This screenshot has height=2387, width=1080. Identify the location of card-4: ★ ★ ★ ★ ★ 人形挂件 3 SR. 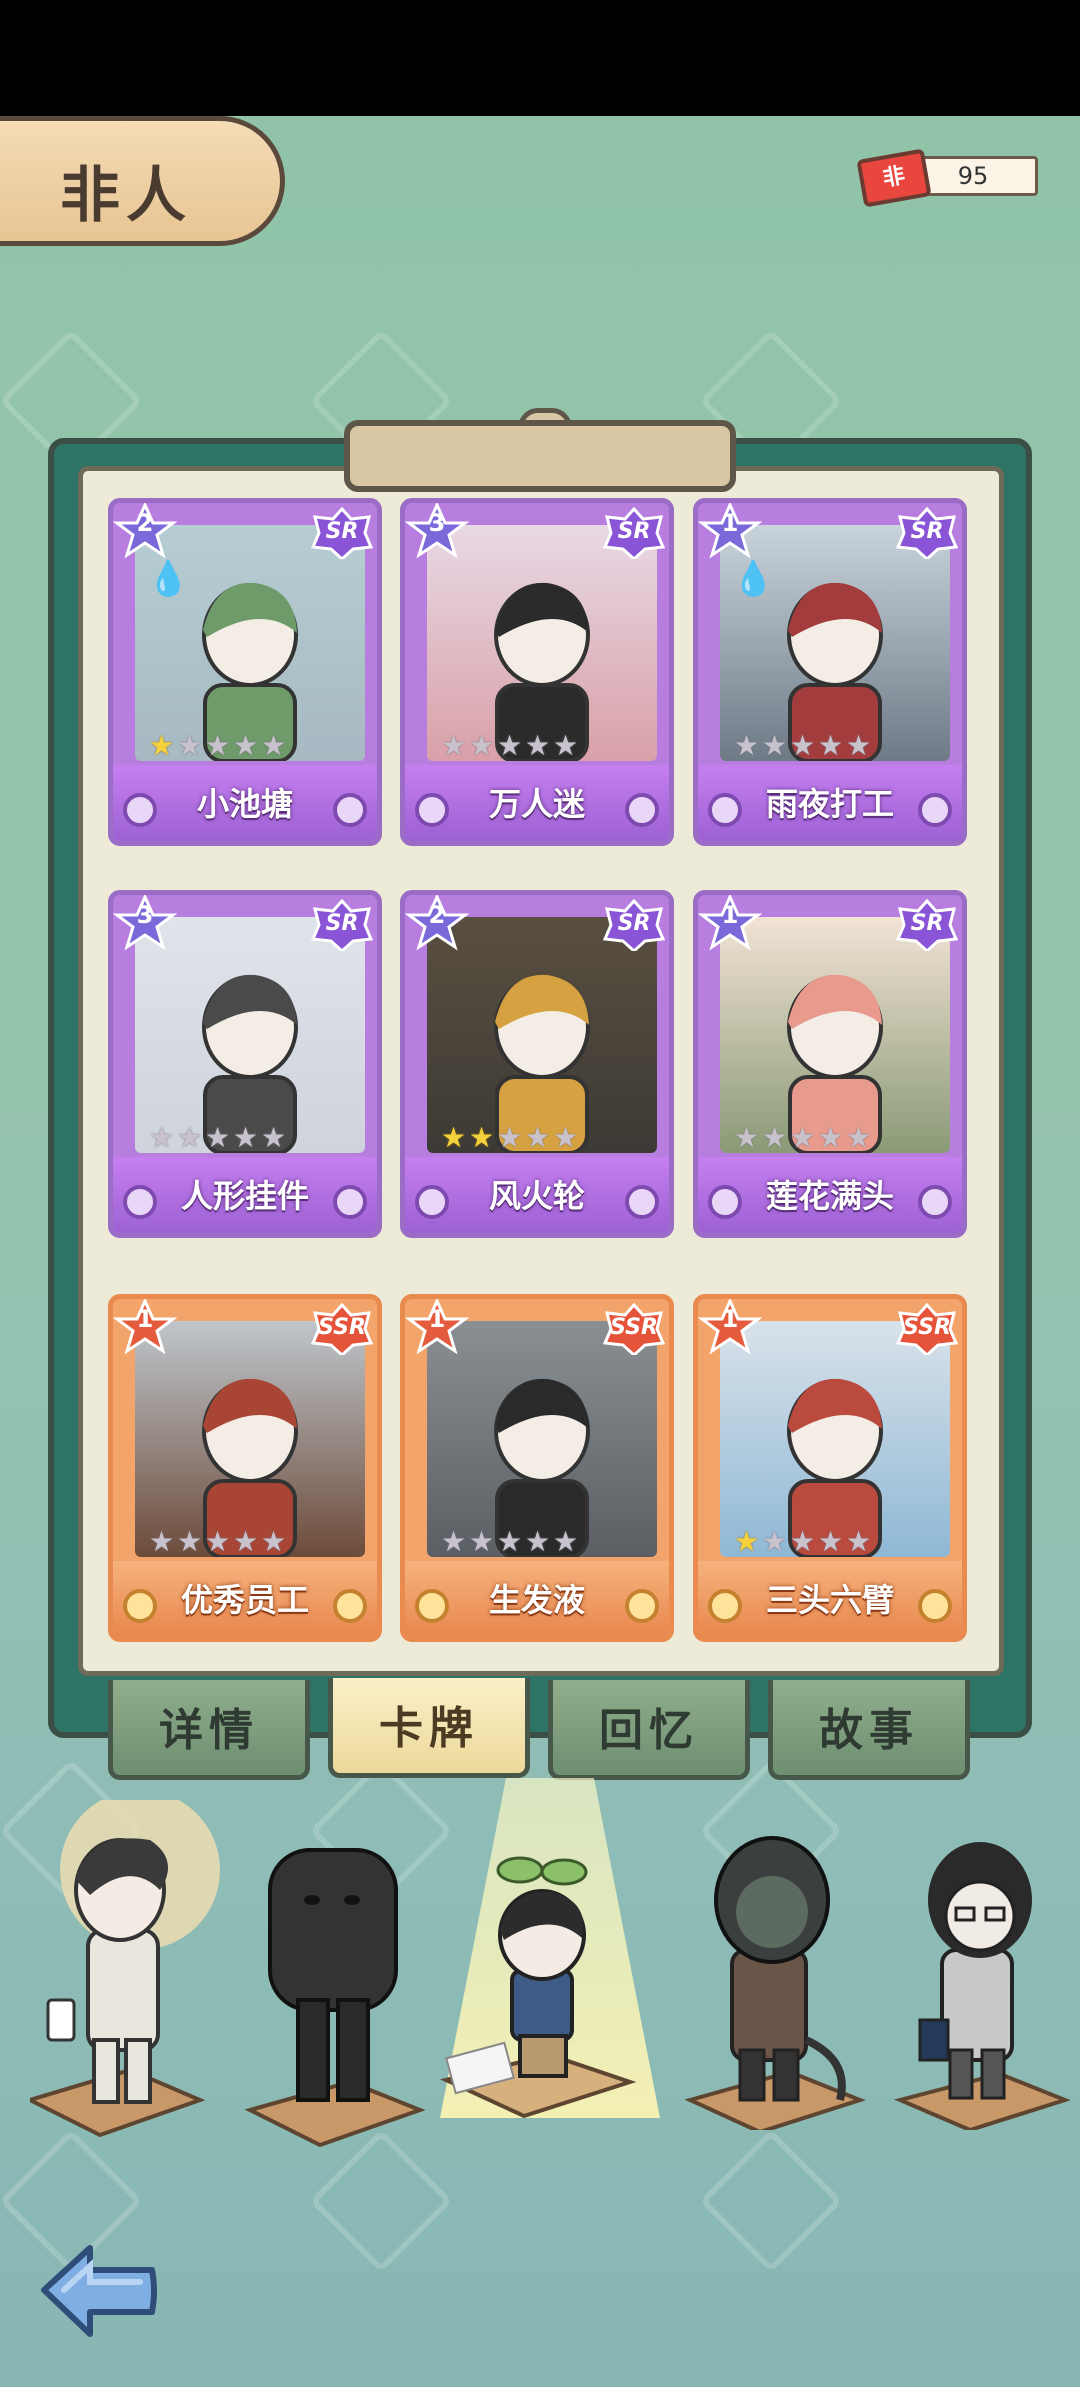
(245, 1064).